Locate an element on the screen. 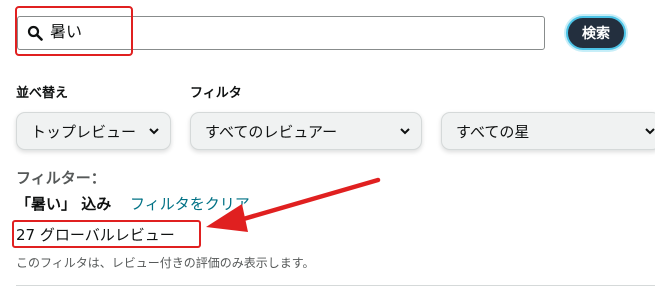 Image resolution: width=655 pixels, height=289 pixels. filter-note: このフィルタは、レビュー付きの評価のみ表示します。 is located at coordinates (165, 263).